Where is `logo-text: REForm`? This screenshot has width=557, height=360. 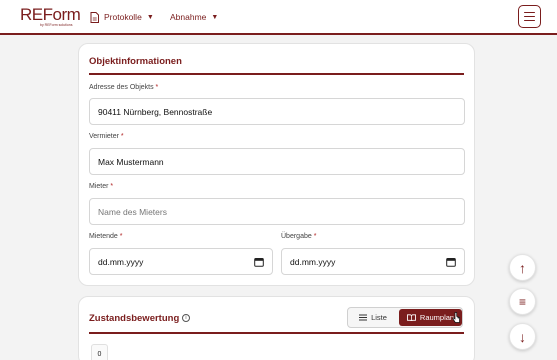
logo-text: REForm is located at coordinates (50, 14).